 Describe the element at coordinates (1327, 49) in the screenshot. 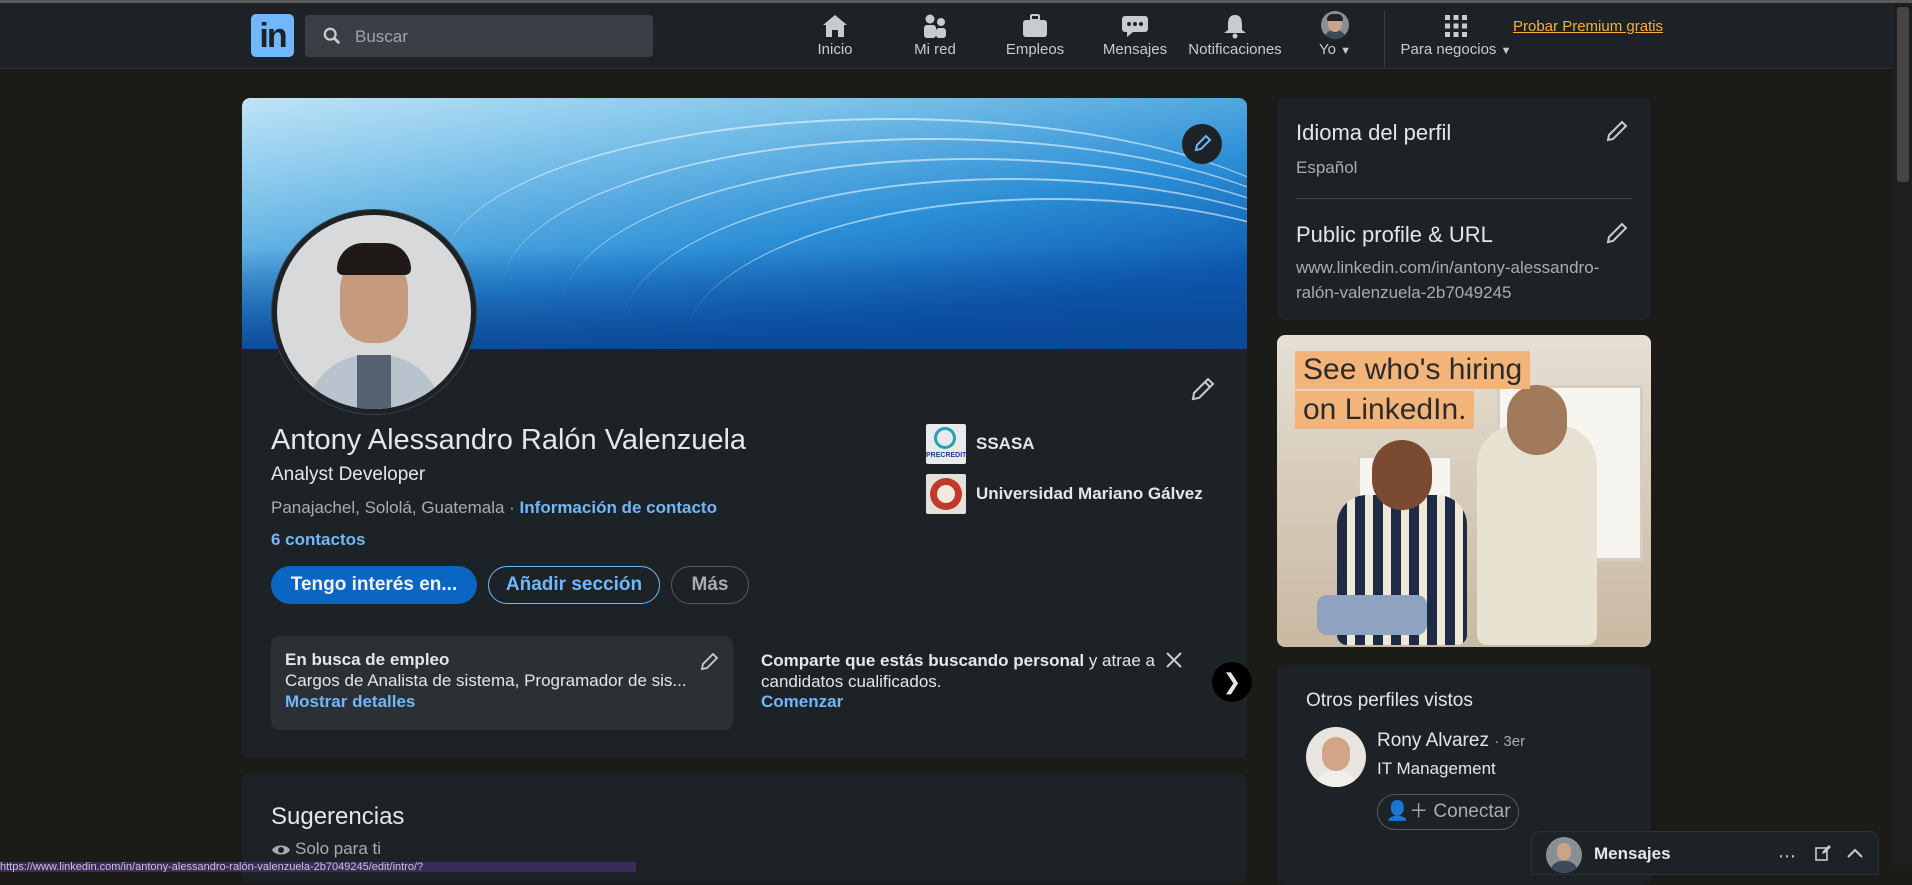

I see `nav-me-label: Yo` at that location.